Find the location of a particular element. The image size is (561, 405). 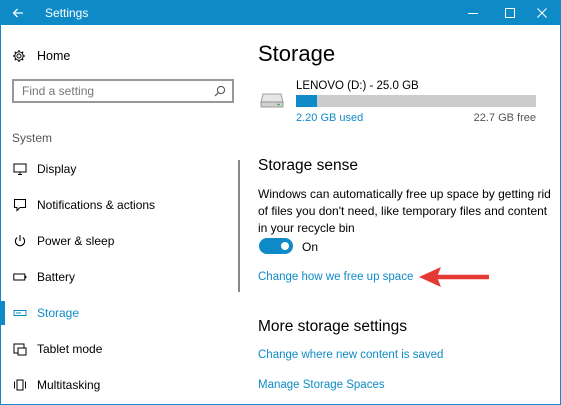

minimize-button is located at coordinates (473, 13).